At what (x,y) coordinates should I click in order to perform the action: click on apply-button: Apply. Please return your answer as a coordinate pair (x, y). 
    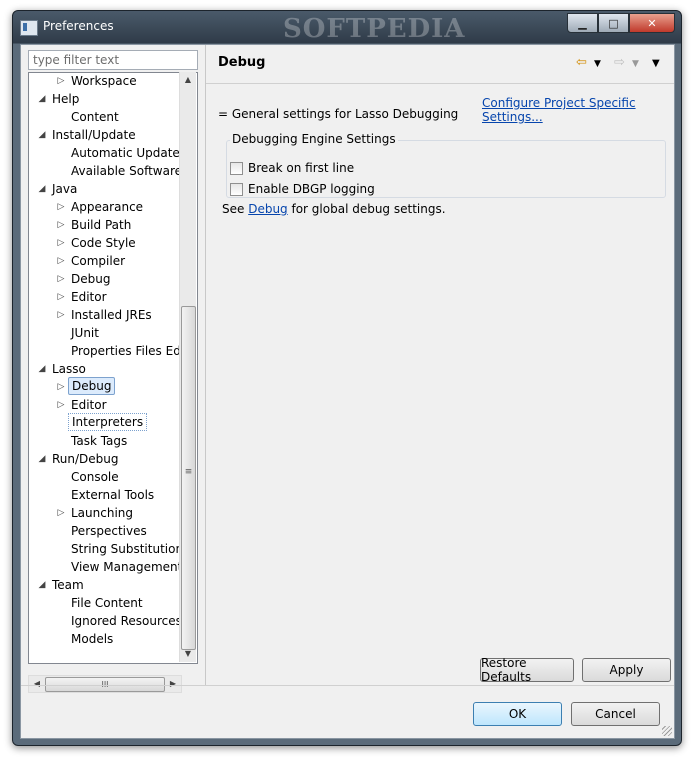
    Looking at the image, I should click on (626, 670).